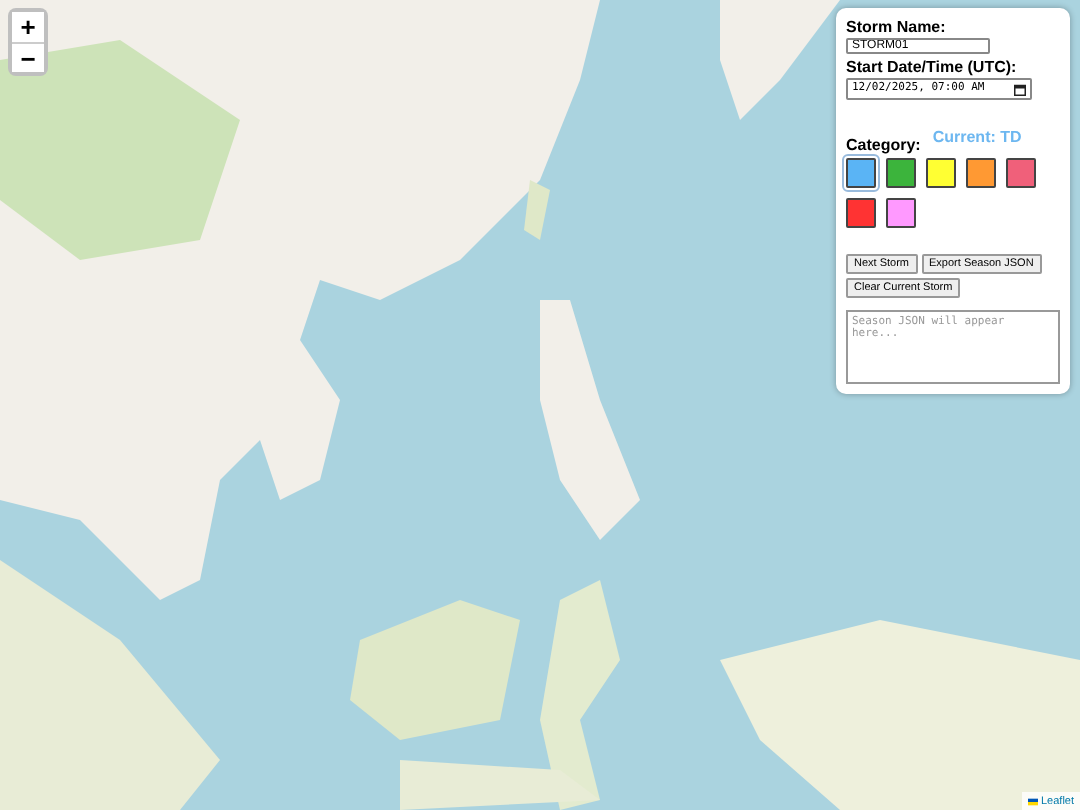 Image resolution: width=1080 pixels, height=810 pixels. Describe the element at coordinates (28, 57) in the screenshot. I see `zoom-out-button: −` at that location.